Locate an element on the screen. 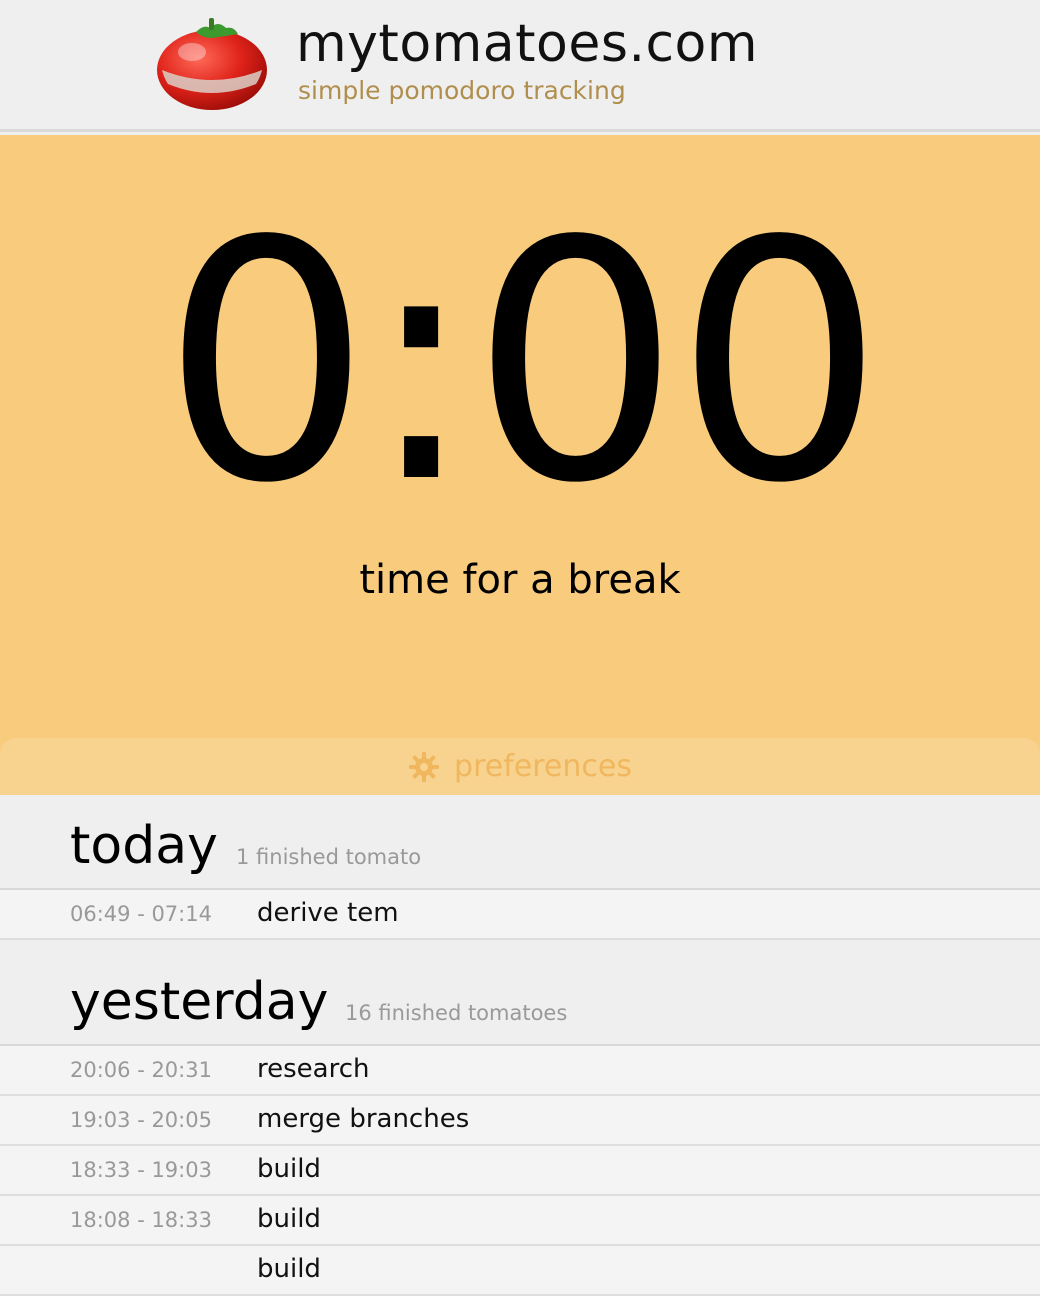  tomato-time: 20:06 - 20:31 is located at coordinates (141, 1070).